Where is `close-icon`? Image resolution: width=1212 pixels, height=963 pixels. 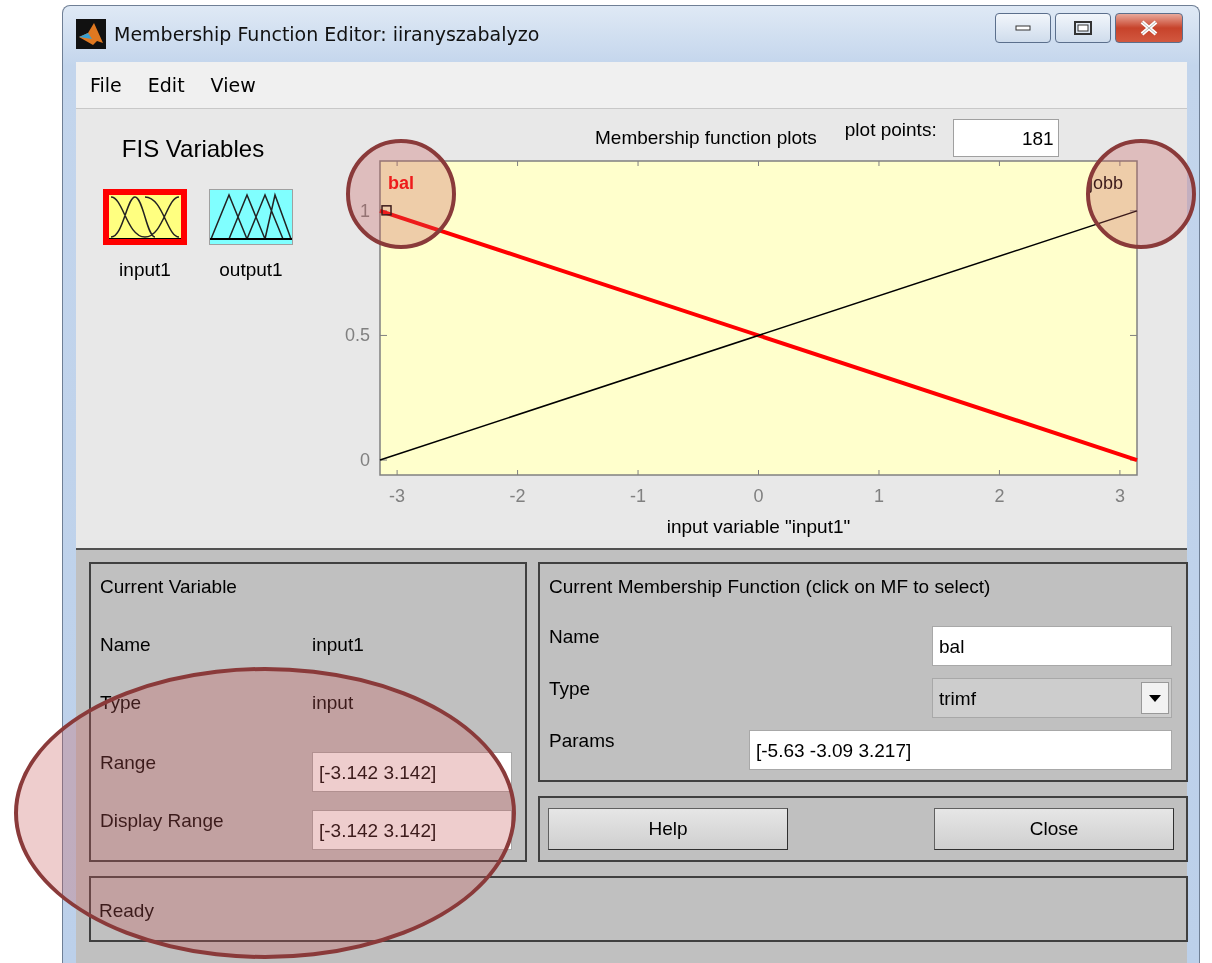 close-icon is located at coordinates (1149, 28).